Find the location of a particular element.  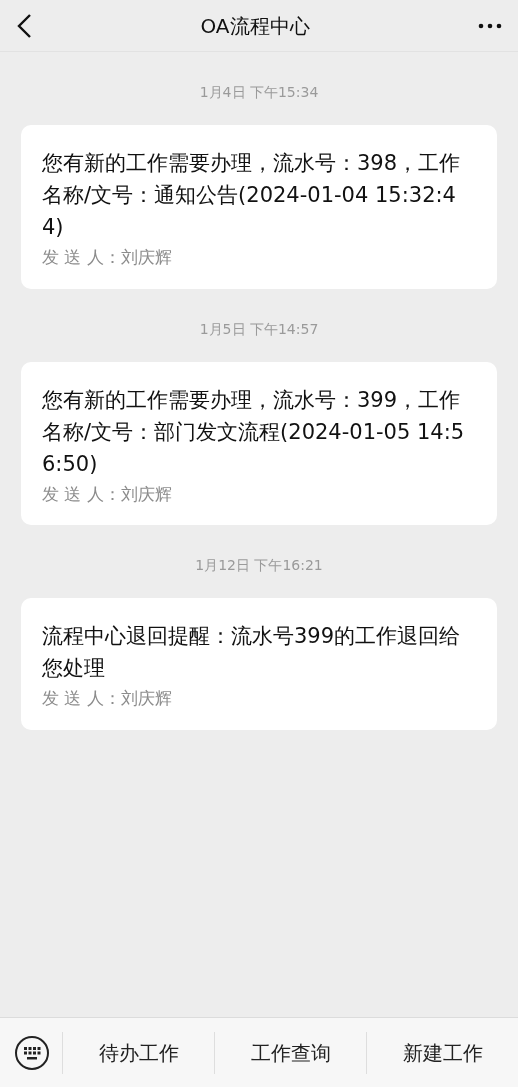

message-text: 流程中心退回提醒：流水号399的工作退回给您处理 is located at coordinates (252, 652).